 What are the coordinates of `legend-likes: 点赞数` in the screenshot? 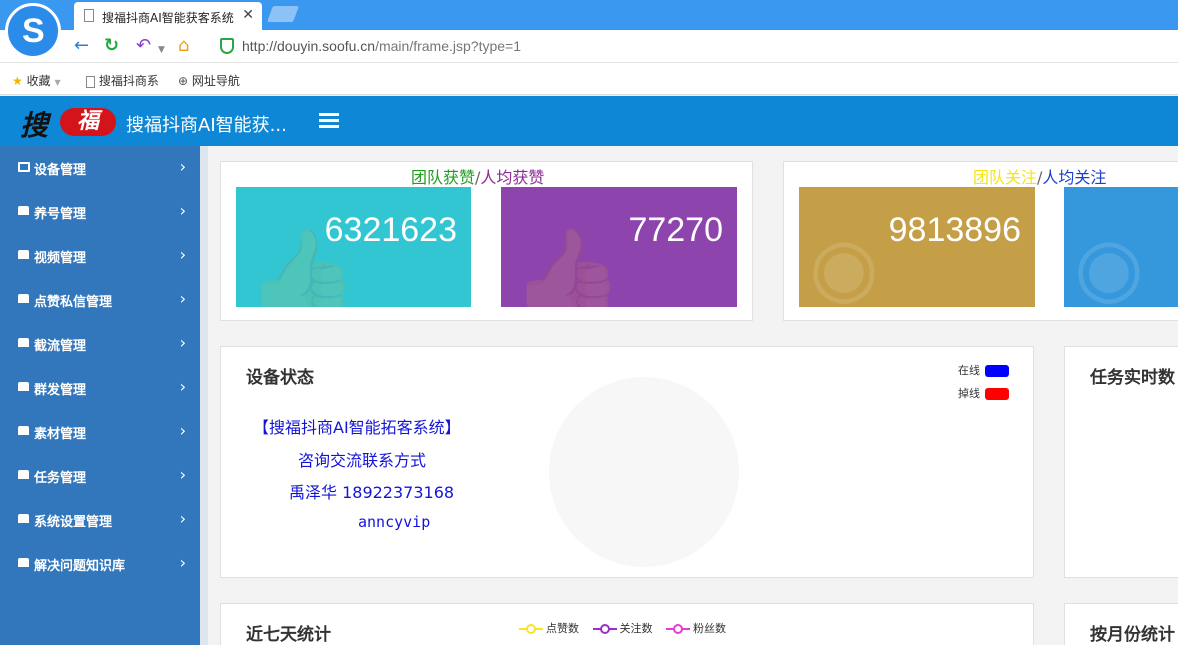 It's located at (549, 628).